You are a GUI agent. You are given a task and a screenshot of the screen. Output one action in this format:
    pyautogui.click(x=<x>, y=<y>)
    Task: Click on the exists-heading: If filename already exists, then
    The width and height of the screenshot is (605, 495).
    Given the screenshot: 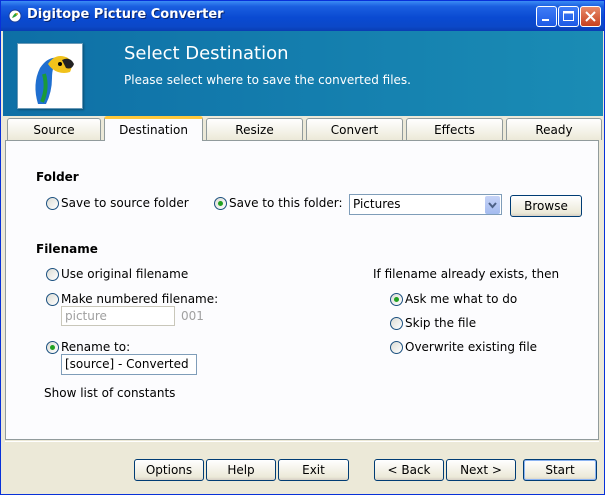 What is the action you would take?
    pyautogui.click(x=466, y=274)
    